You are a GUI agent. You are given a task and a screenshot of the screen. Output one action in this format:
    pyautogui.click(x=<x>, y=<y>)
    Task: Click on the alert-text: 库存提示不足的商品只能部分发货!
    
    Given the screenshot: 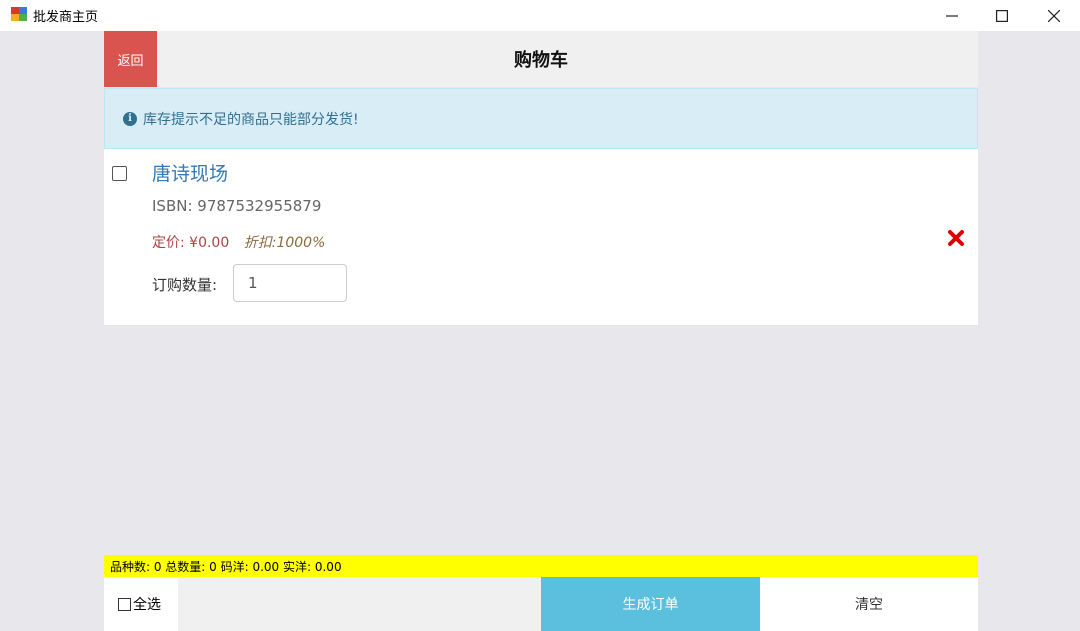 What is the action you would take?
    pyautogui.click(x=251, y=119)
    